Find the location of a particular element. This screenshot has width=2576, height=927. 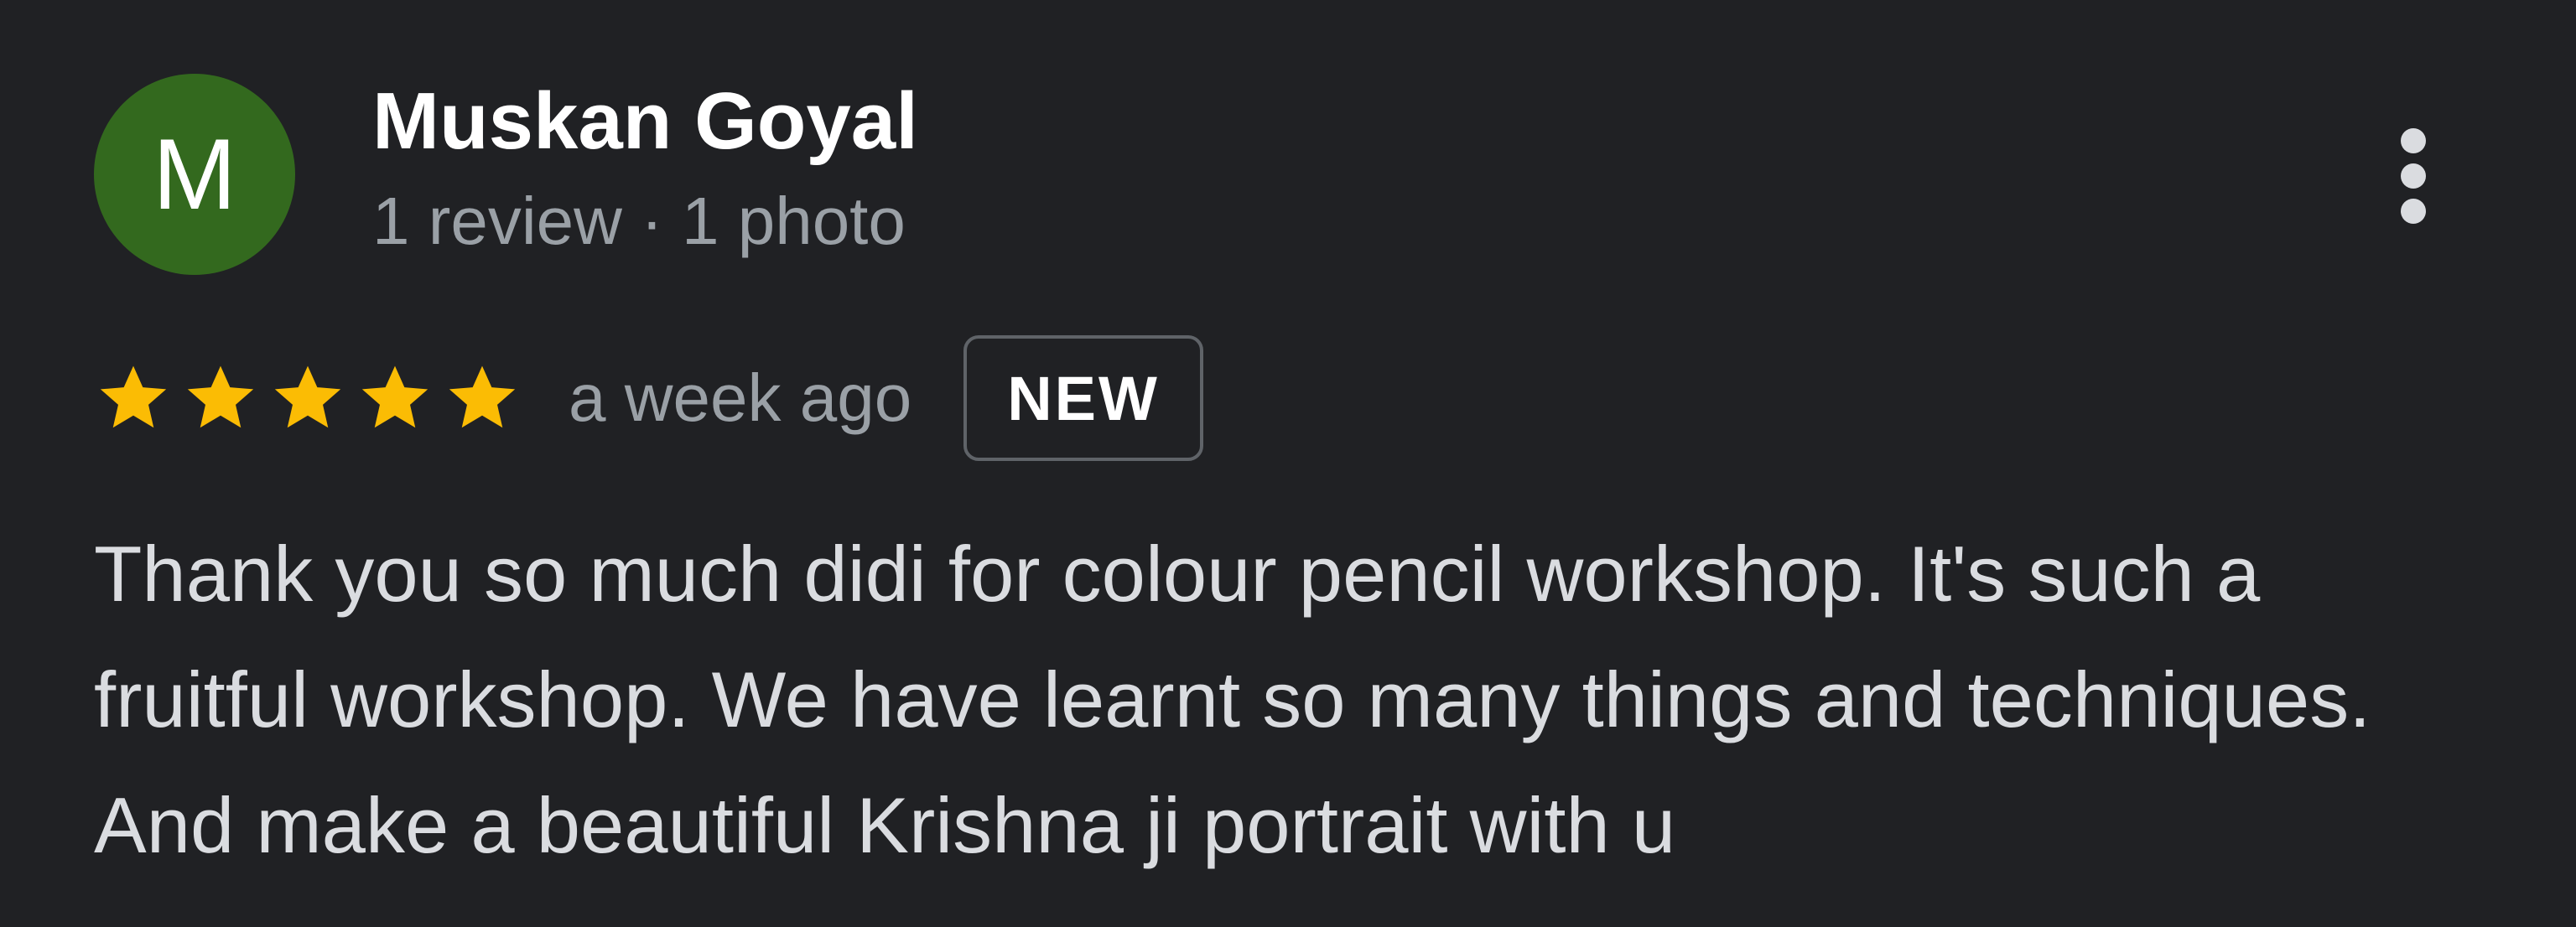

avatar: M is located at coordinates (194, 174).